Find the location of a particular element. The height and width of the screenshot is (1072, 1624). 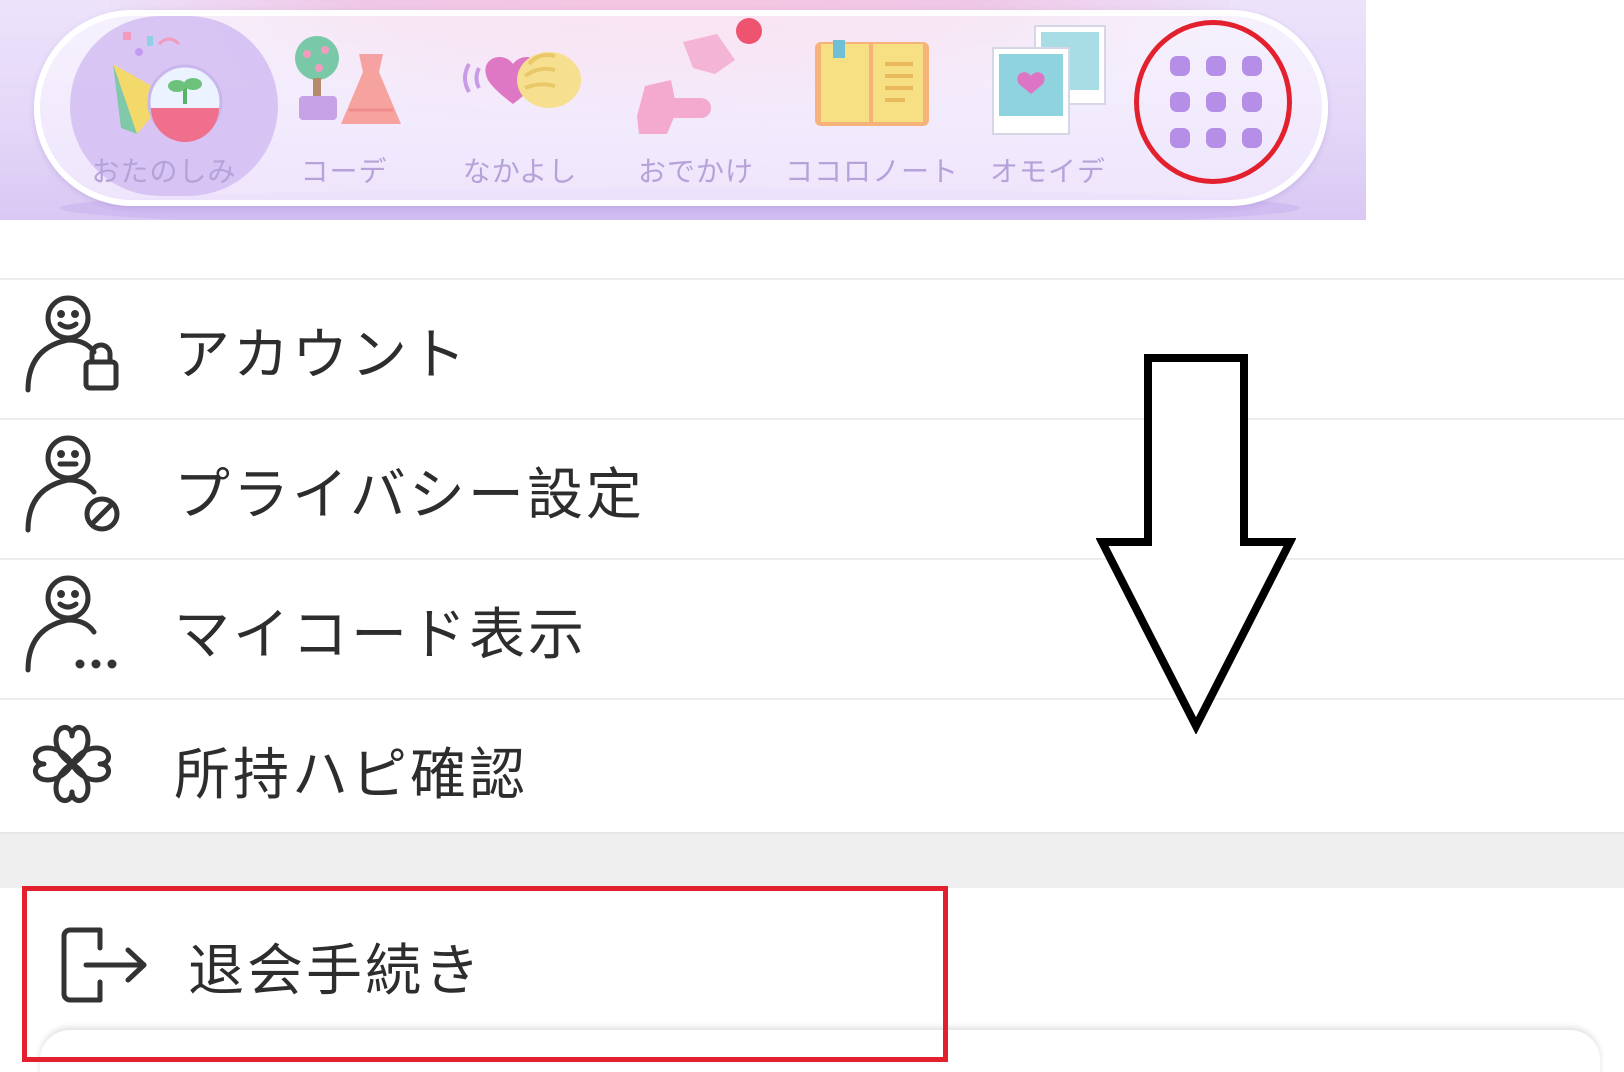

clover-icon is located at coordinates (72, 764).